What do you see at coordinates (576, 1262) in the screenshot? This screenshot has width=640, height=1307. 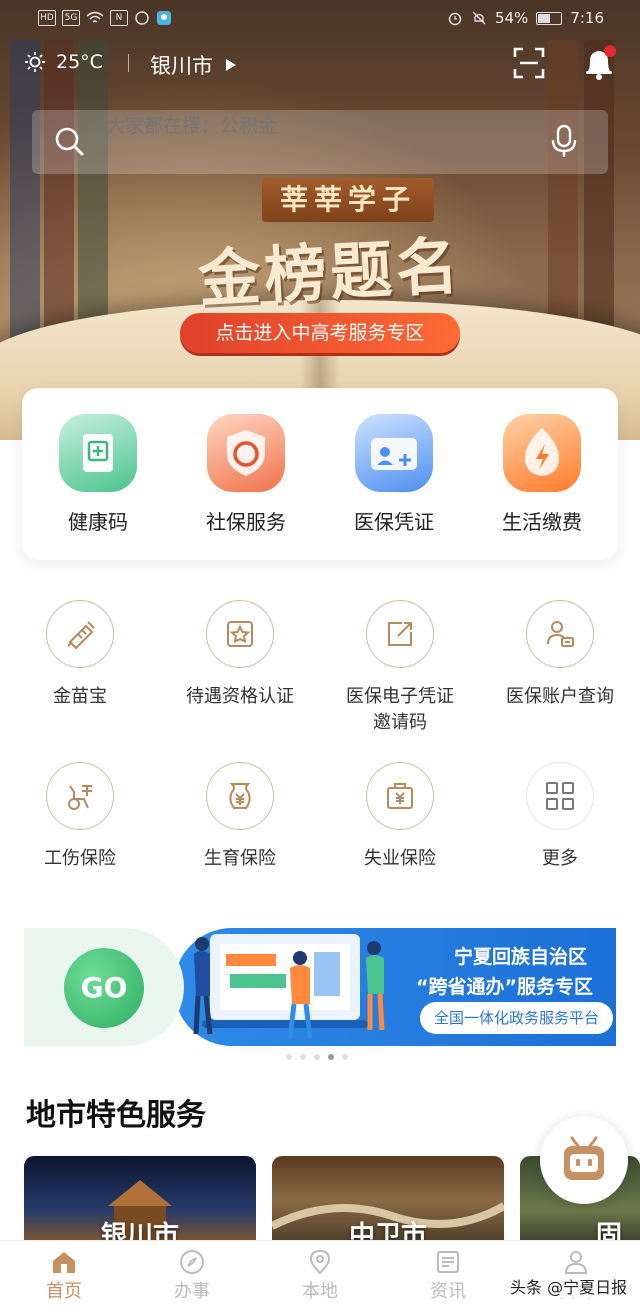 I see `user-icon` at bounding box center [576, 1262].